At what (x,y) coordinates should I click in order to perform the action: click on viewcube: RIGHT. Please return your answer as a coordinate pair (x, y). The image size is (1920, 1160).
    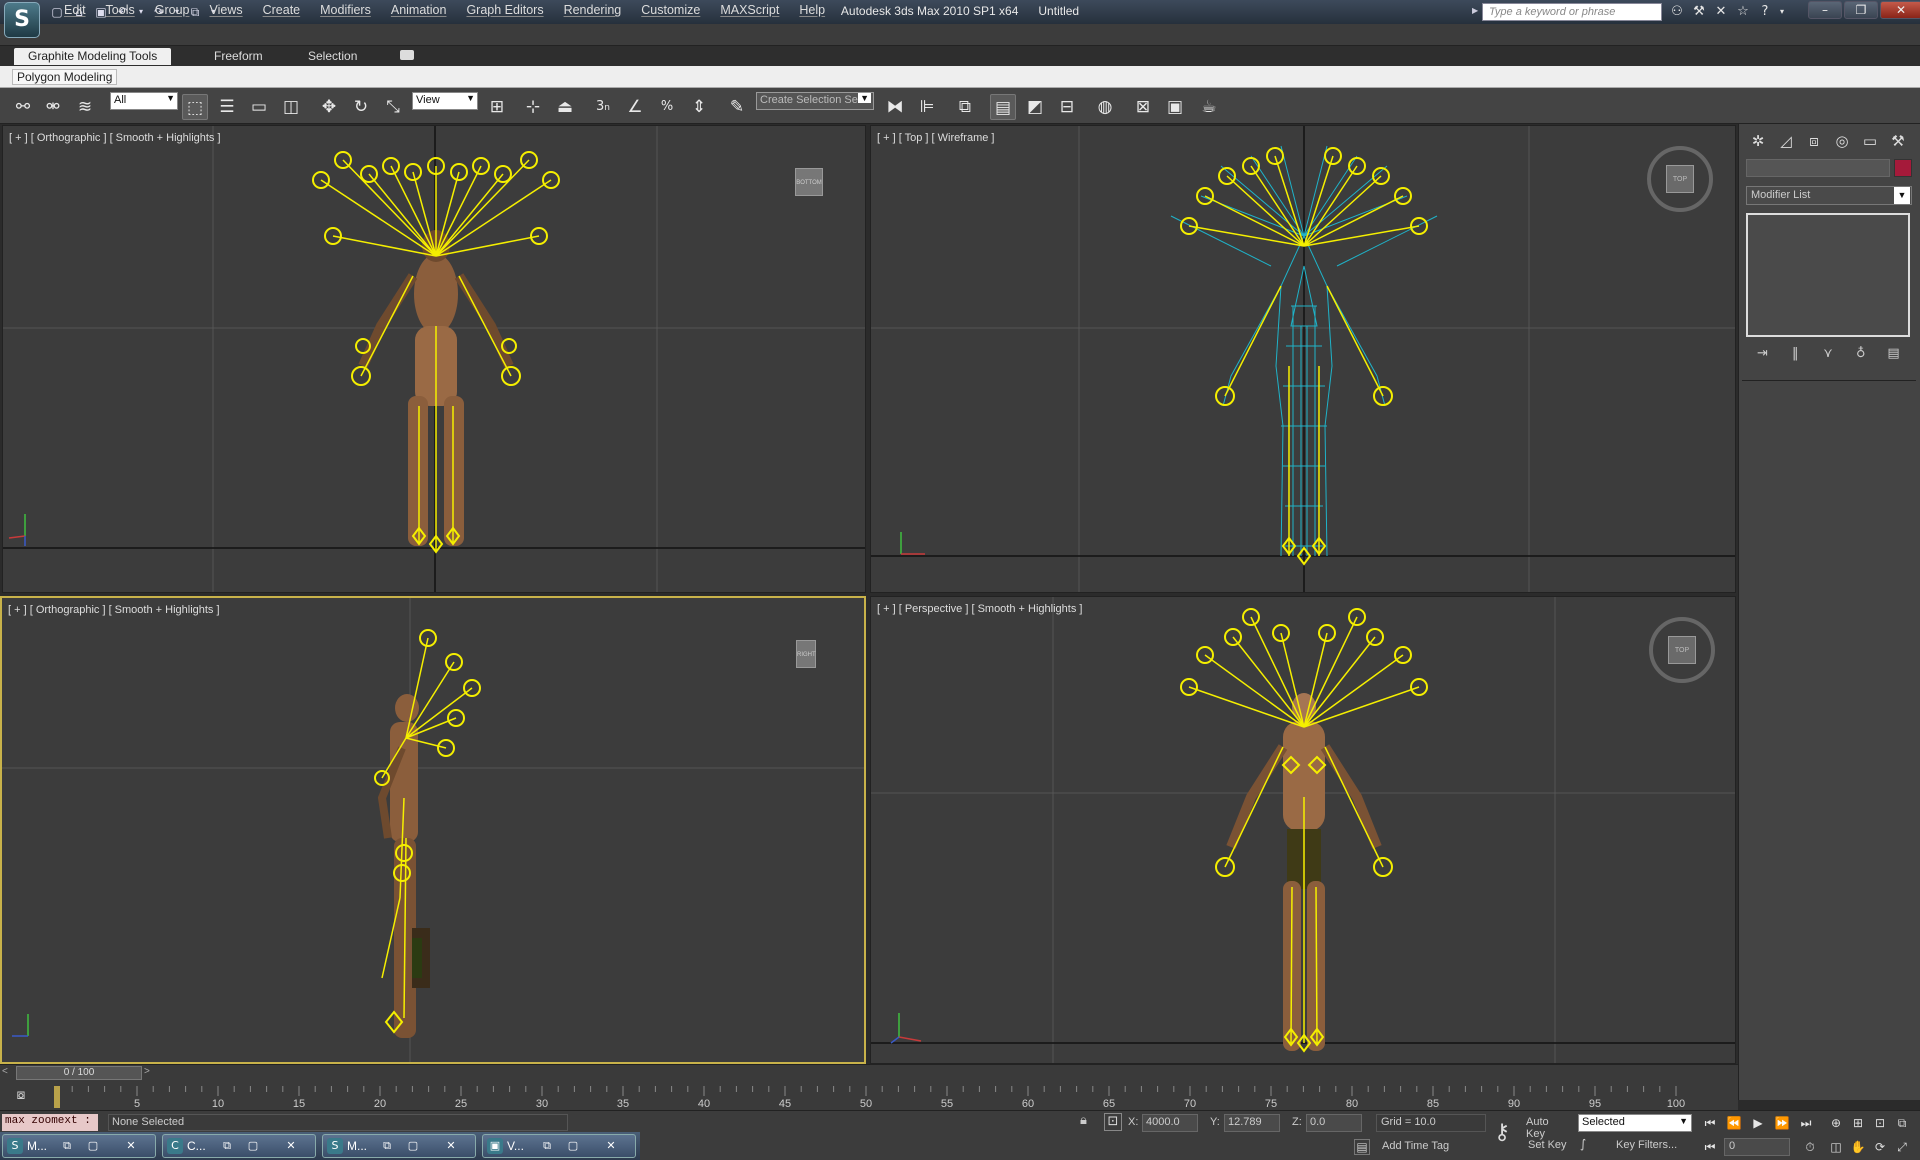
    Looking at the image, I should click on (806, 654).